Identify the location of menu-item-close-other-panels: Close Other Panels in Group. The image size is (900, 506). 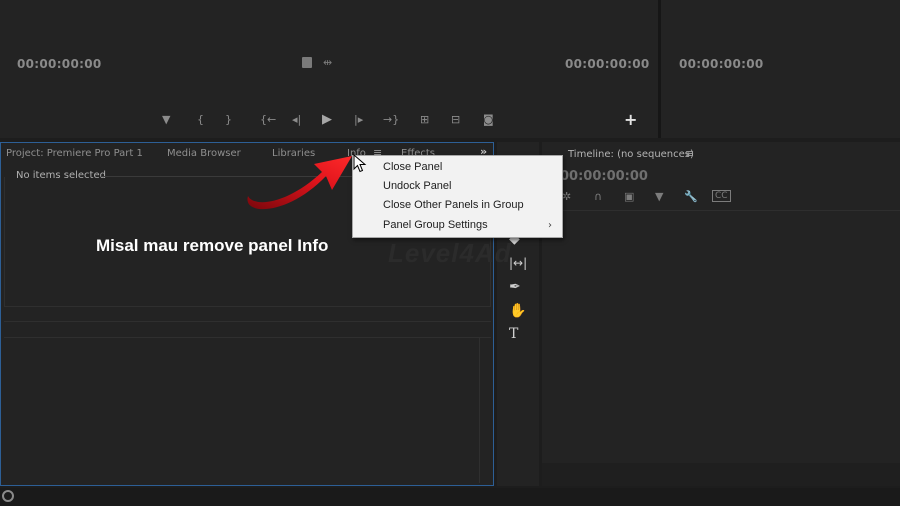
(453, 205).